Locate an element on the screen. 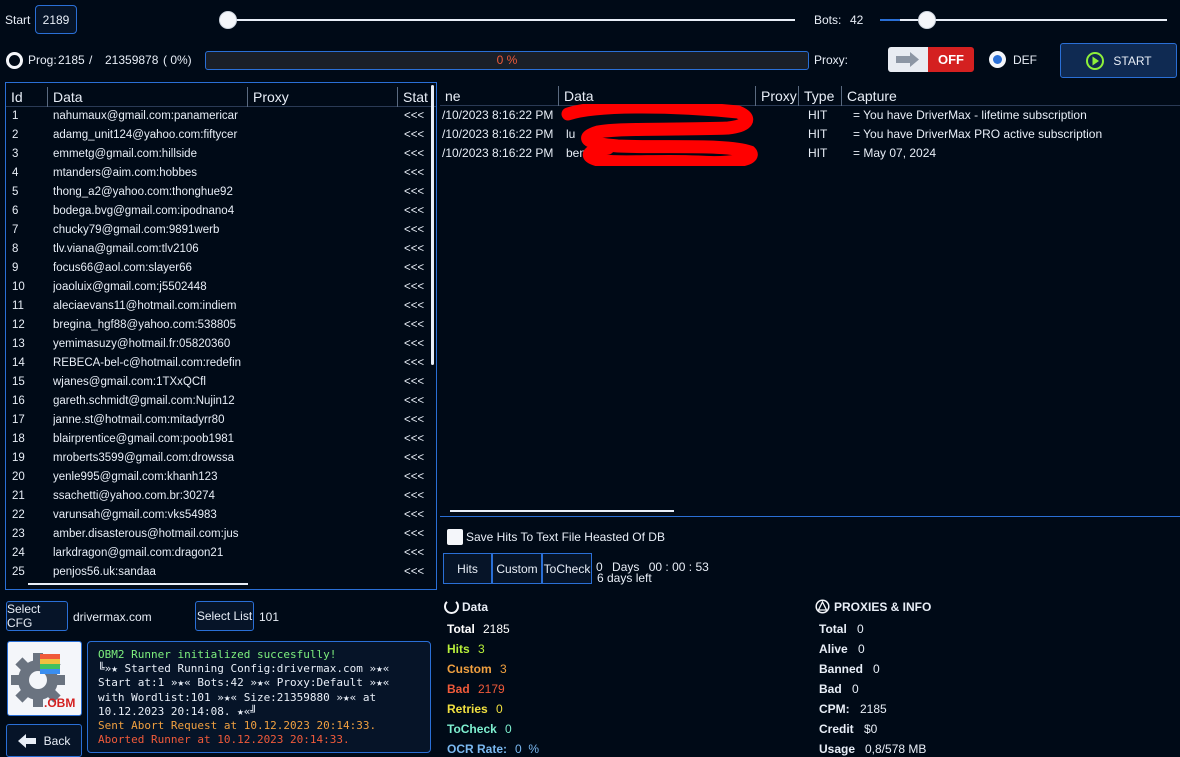 This screenshot has height=757, width=1180. table-row: 10 joaoluix@gmail.com:j5502448 <<< is located at coordinates (221, 287).